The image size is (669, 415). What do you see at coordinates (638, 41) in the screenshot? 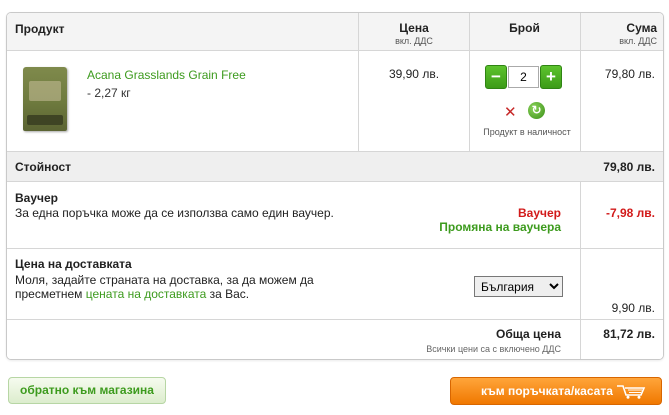
I see `header-sum-sub: вкл. ДДС` at bounding box center [638, 41].